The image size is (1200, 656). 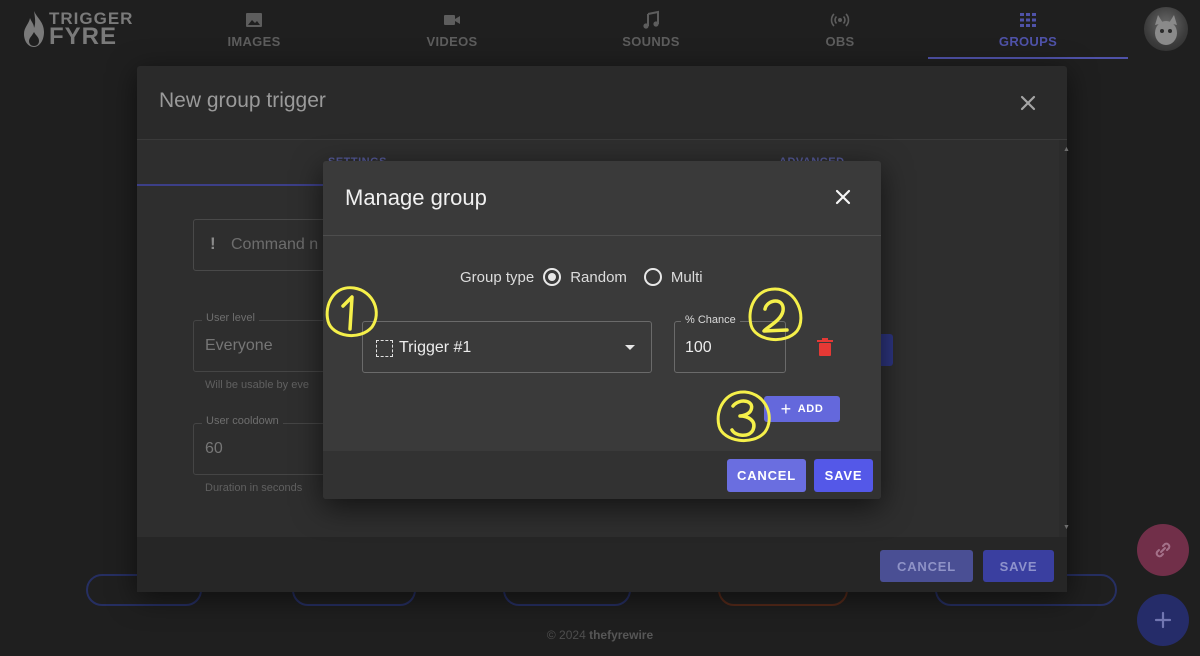 I want to click on group-type-radio-group: Group type Random Multi, so click(x=581, y=277).